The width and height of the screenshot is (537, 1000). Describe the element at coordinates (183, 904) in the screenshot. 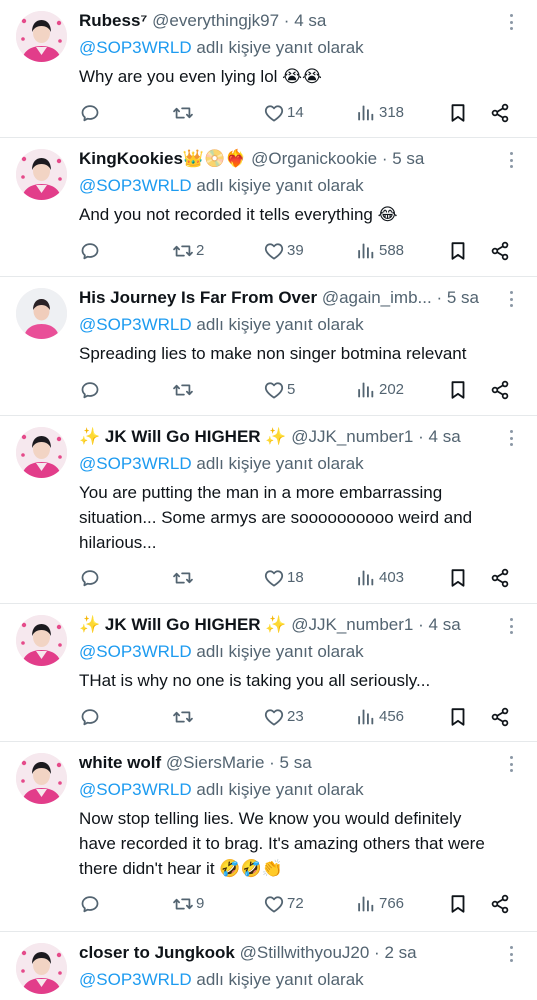

I see `retweet-arrows-icon` at that location.